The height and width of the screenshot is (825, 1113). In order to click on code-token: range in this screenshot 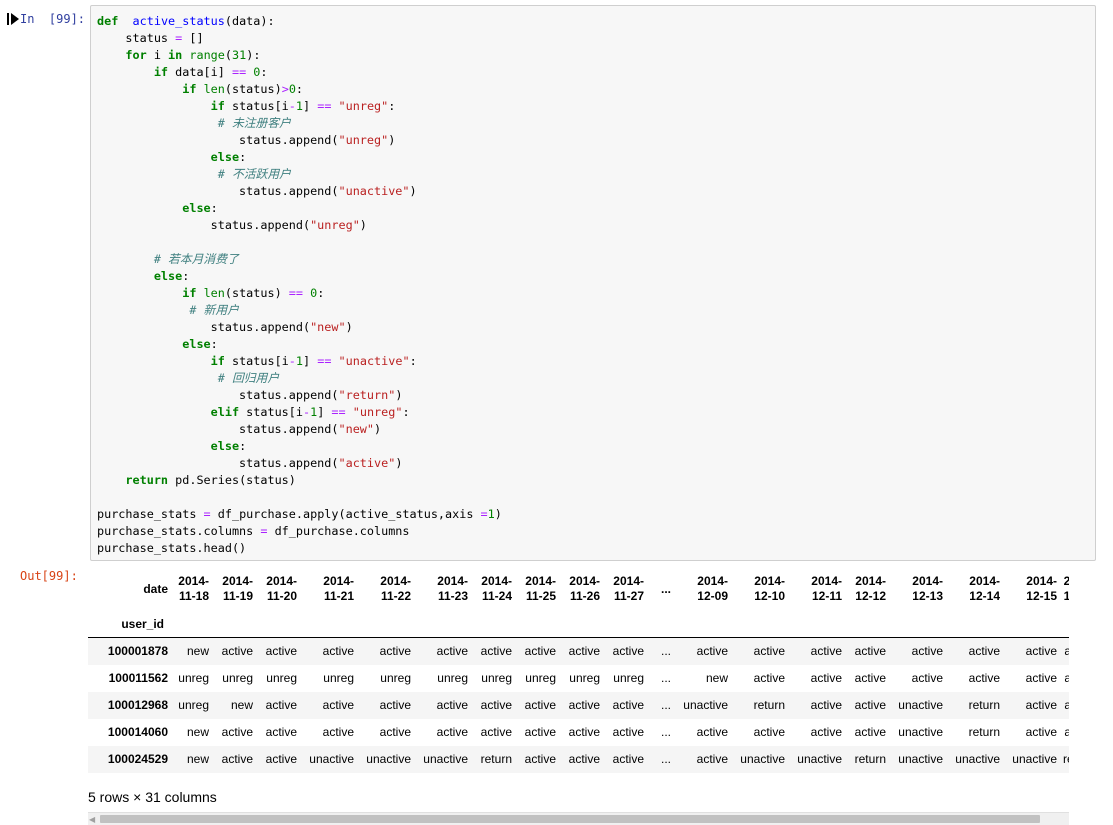, I will do `click(207, 55)`.